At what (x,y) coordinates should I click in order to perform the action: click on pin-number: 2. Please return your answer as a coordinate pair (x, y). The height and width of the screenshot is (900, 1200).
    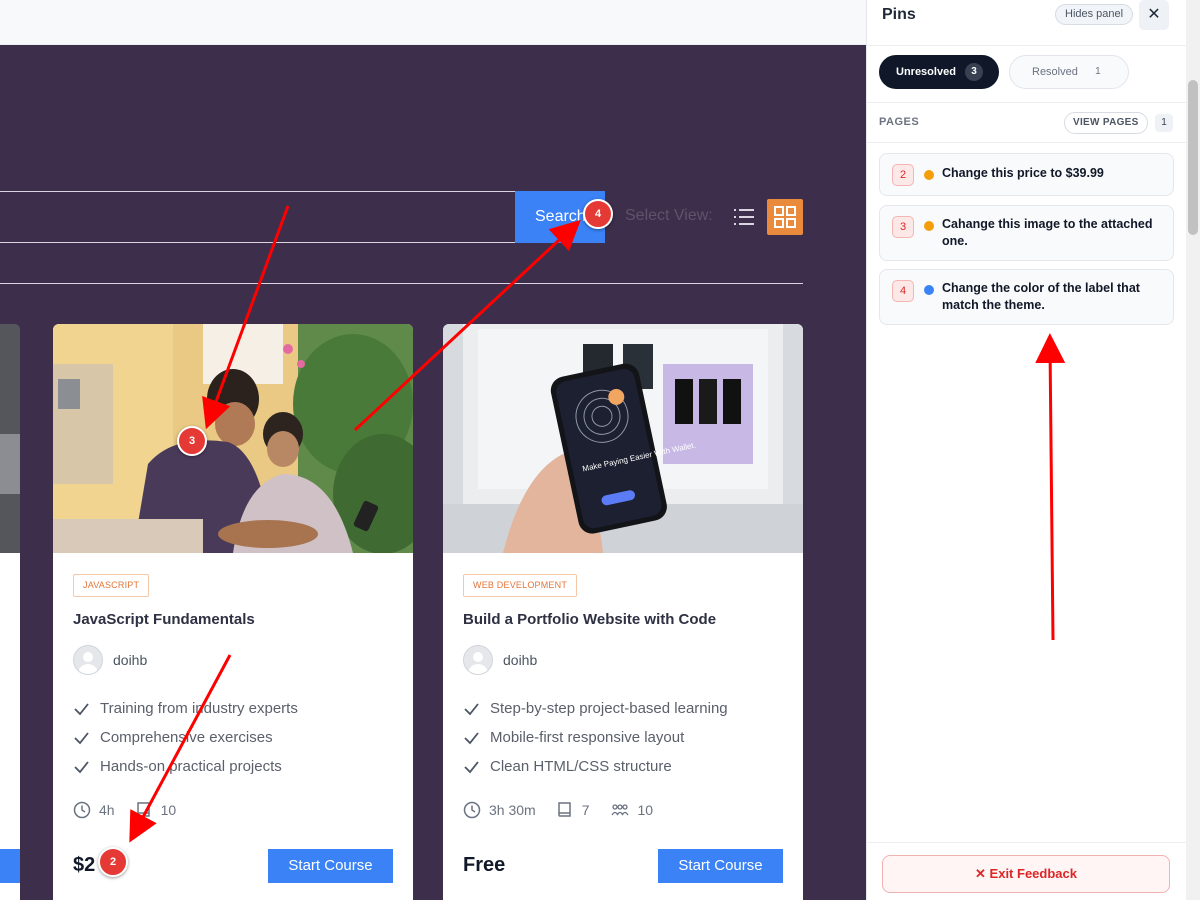
    Looking at the image, I should click on (903, 175).